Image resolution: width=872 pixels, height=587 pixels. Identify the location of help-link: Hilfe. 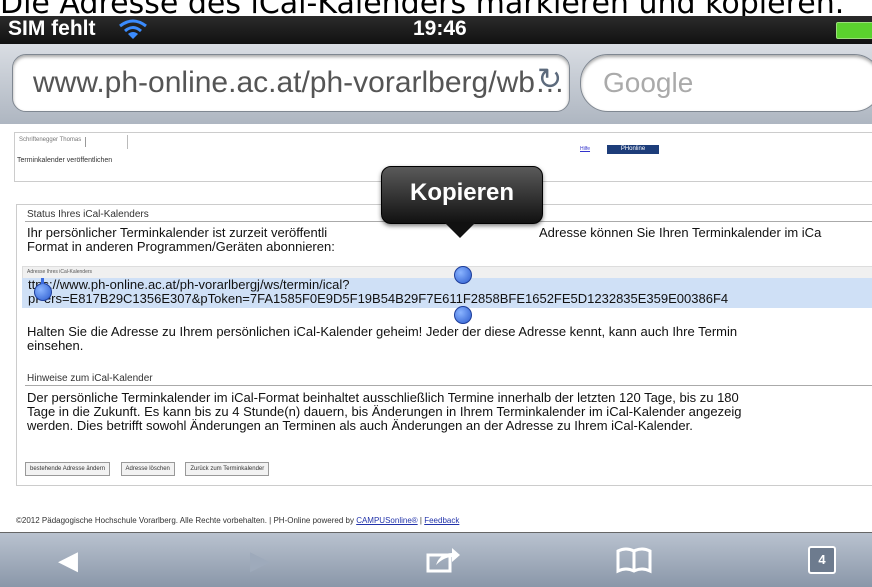
(585, 149).